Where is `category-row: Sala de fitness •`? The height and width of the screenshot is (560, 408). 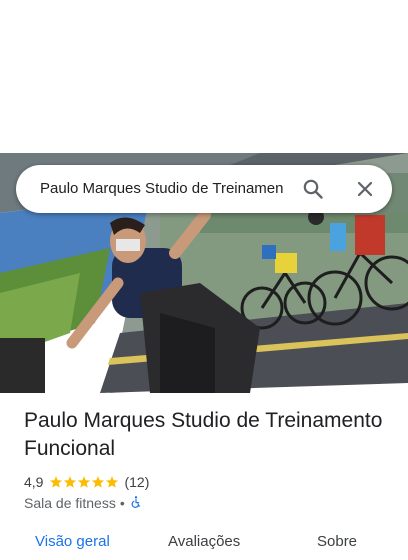
category-row: Sala de fitness • is located at coordinates (83, 503).